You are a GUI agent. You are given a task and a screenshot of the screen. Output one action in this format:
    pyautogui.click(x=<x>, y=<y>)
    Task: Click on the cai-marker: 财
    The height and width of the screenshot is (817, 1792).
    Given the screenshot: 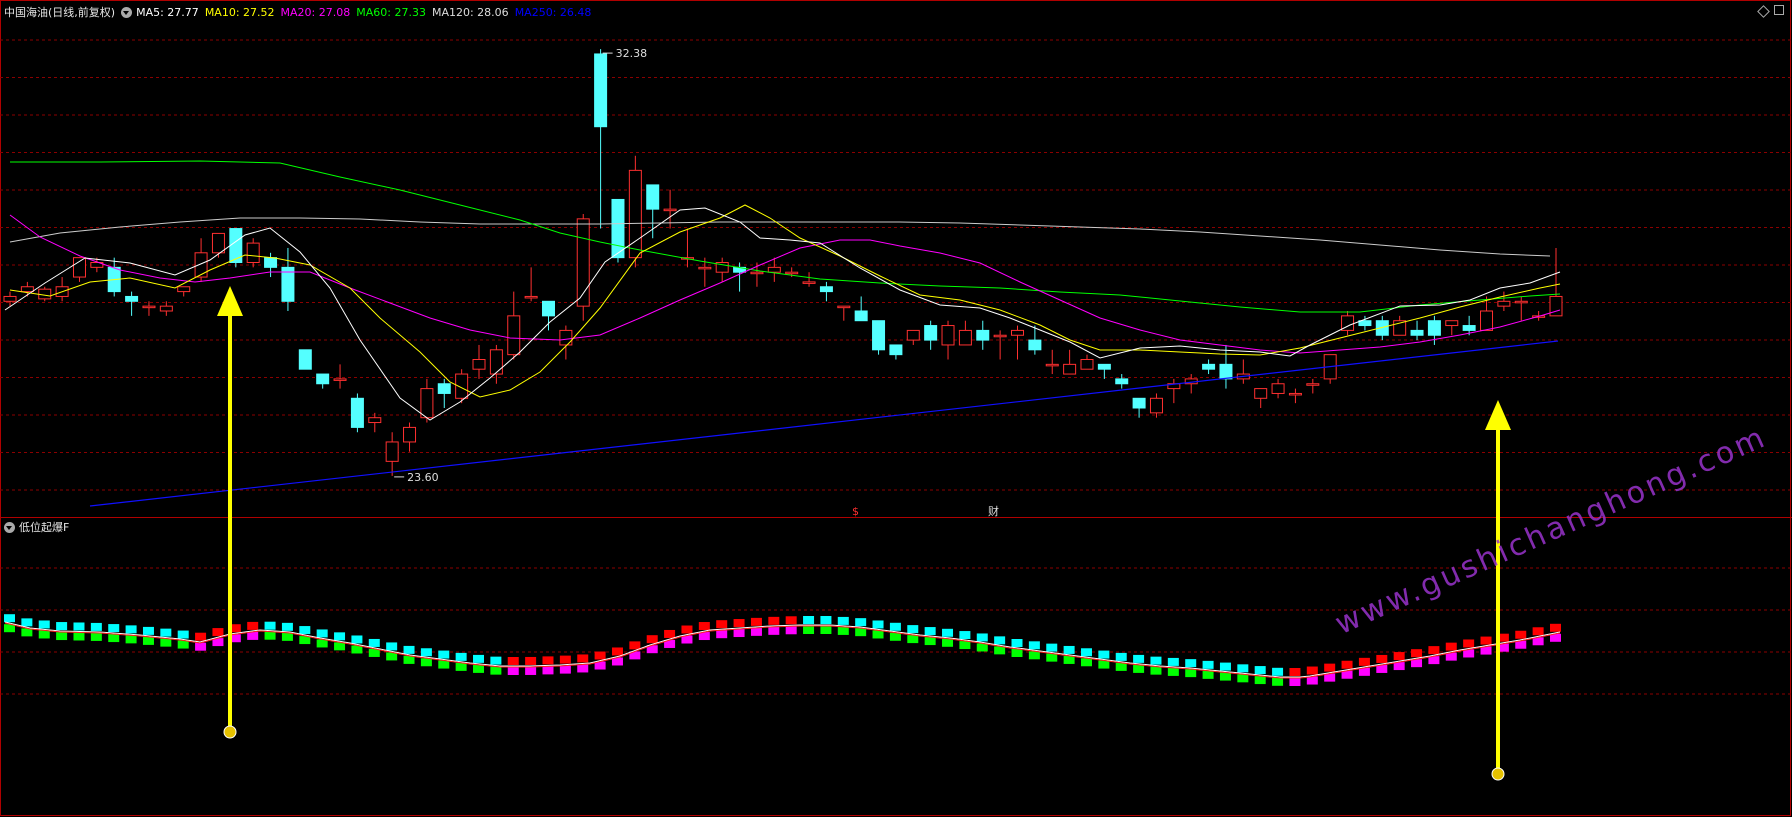 What is the action you would take?
    pyautogui.click(x=993, y=511)
    